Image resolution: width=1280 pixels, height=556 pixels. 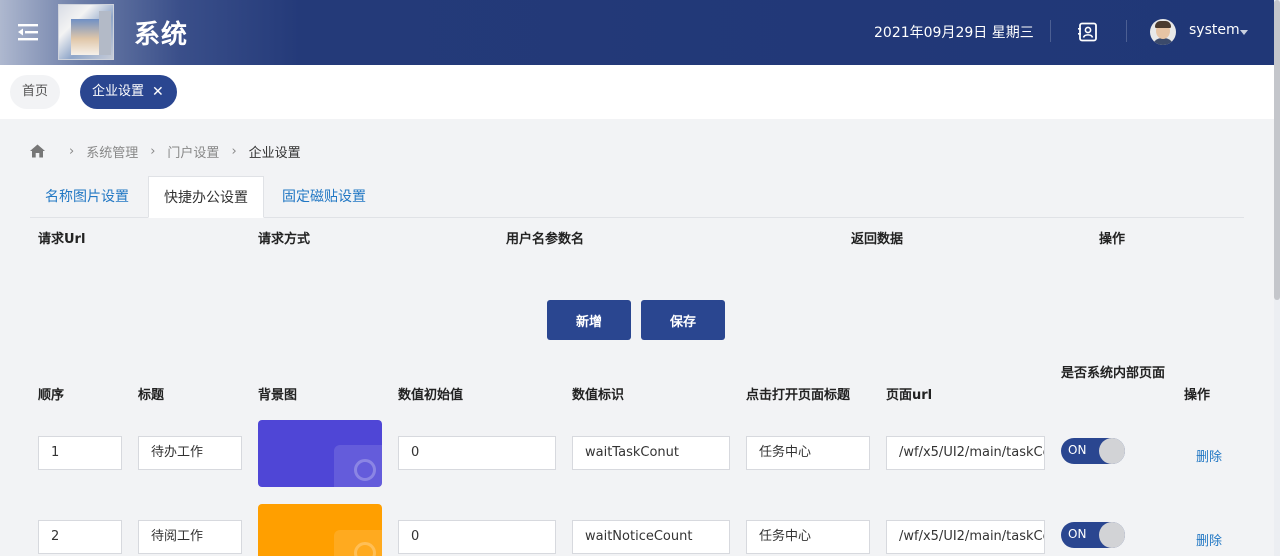 I want to click on contact-card-icon, so click(x=1088, y=32).